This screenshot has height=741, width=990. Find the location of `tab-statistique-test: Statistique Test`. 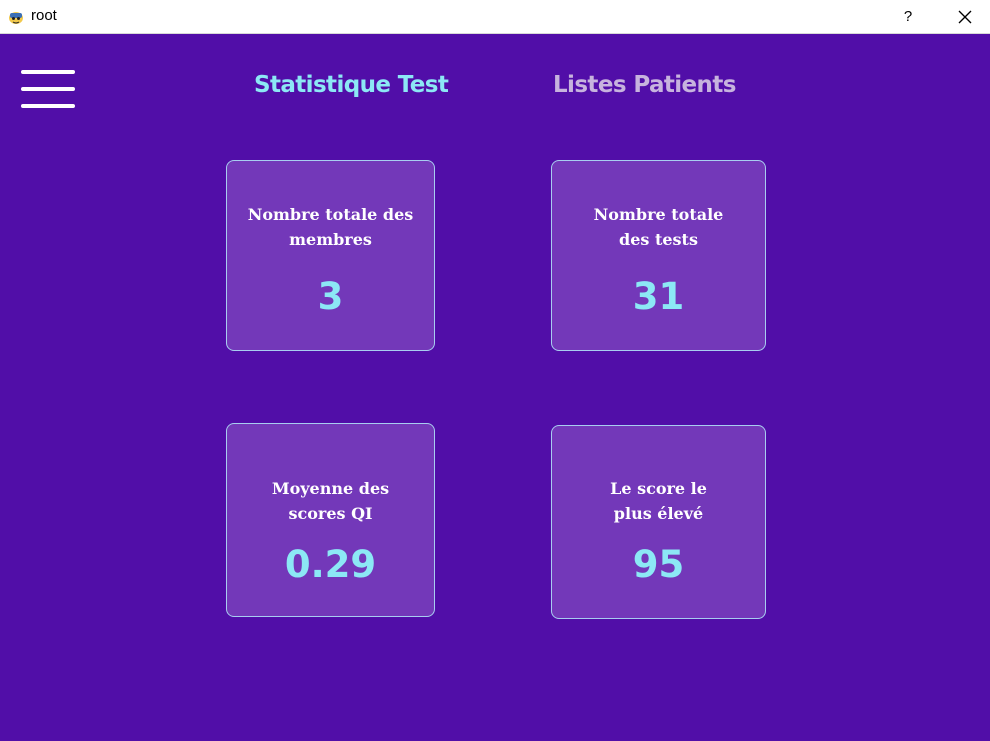

tab-statistique-test: Statistique Test is located at coordinates (351, 85).